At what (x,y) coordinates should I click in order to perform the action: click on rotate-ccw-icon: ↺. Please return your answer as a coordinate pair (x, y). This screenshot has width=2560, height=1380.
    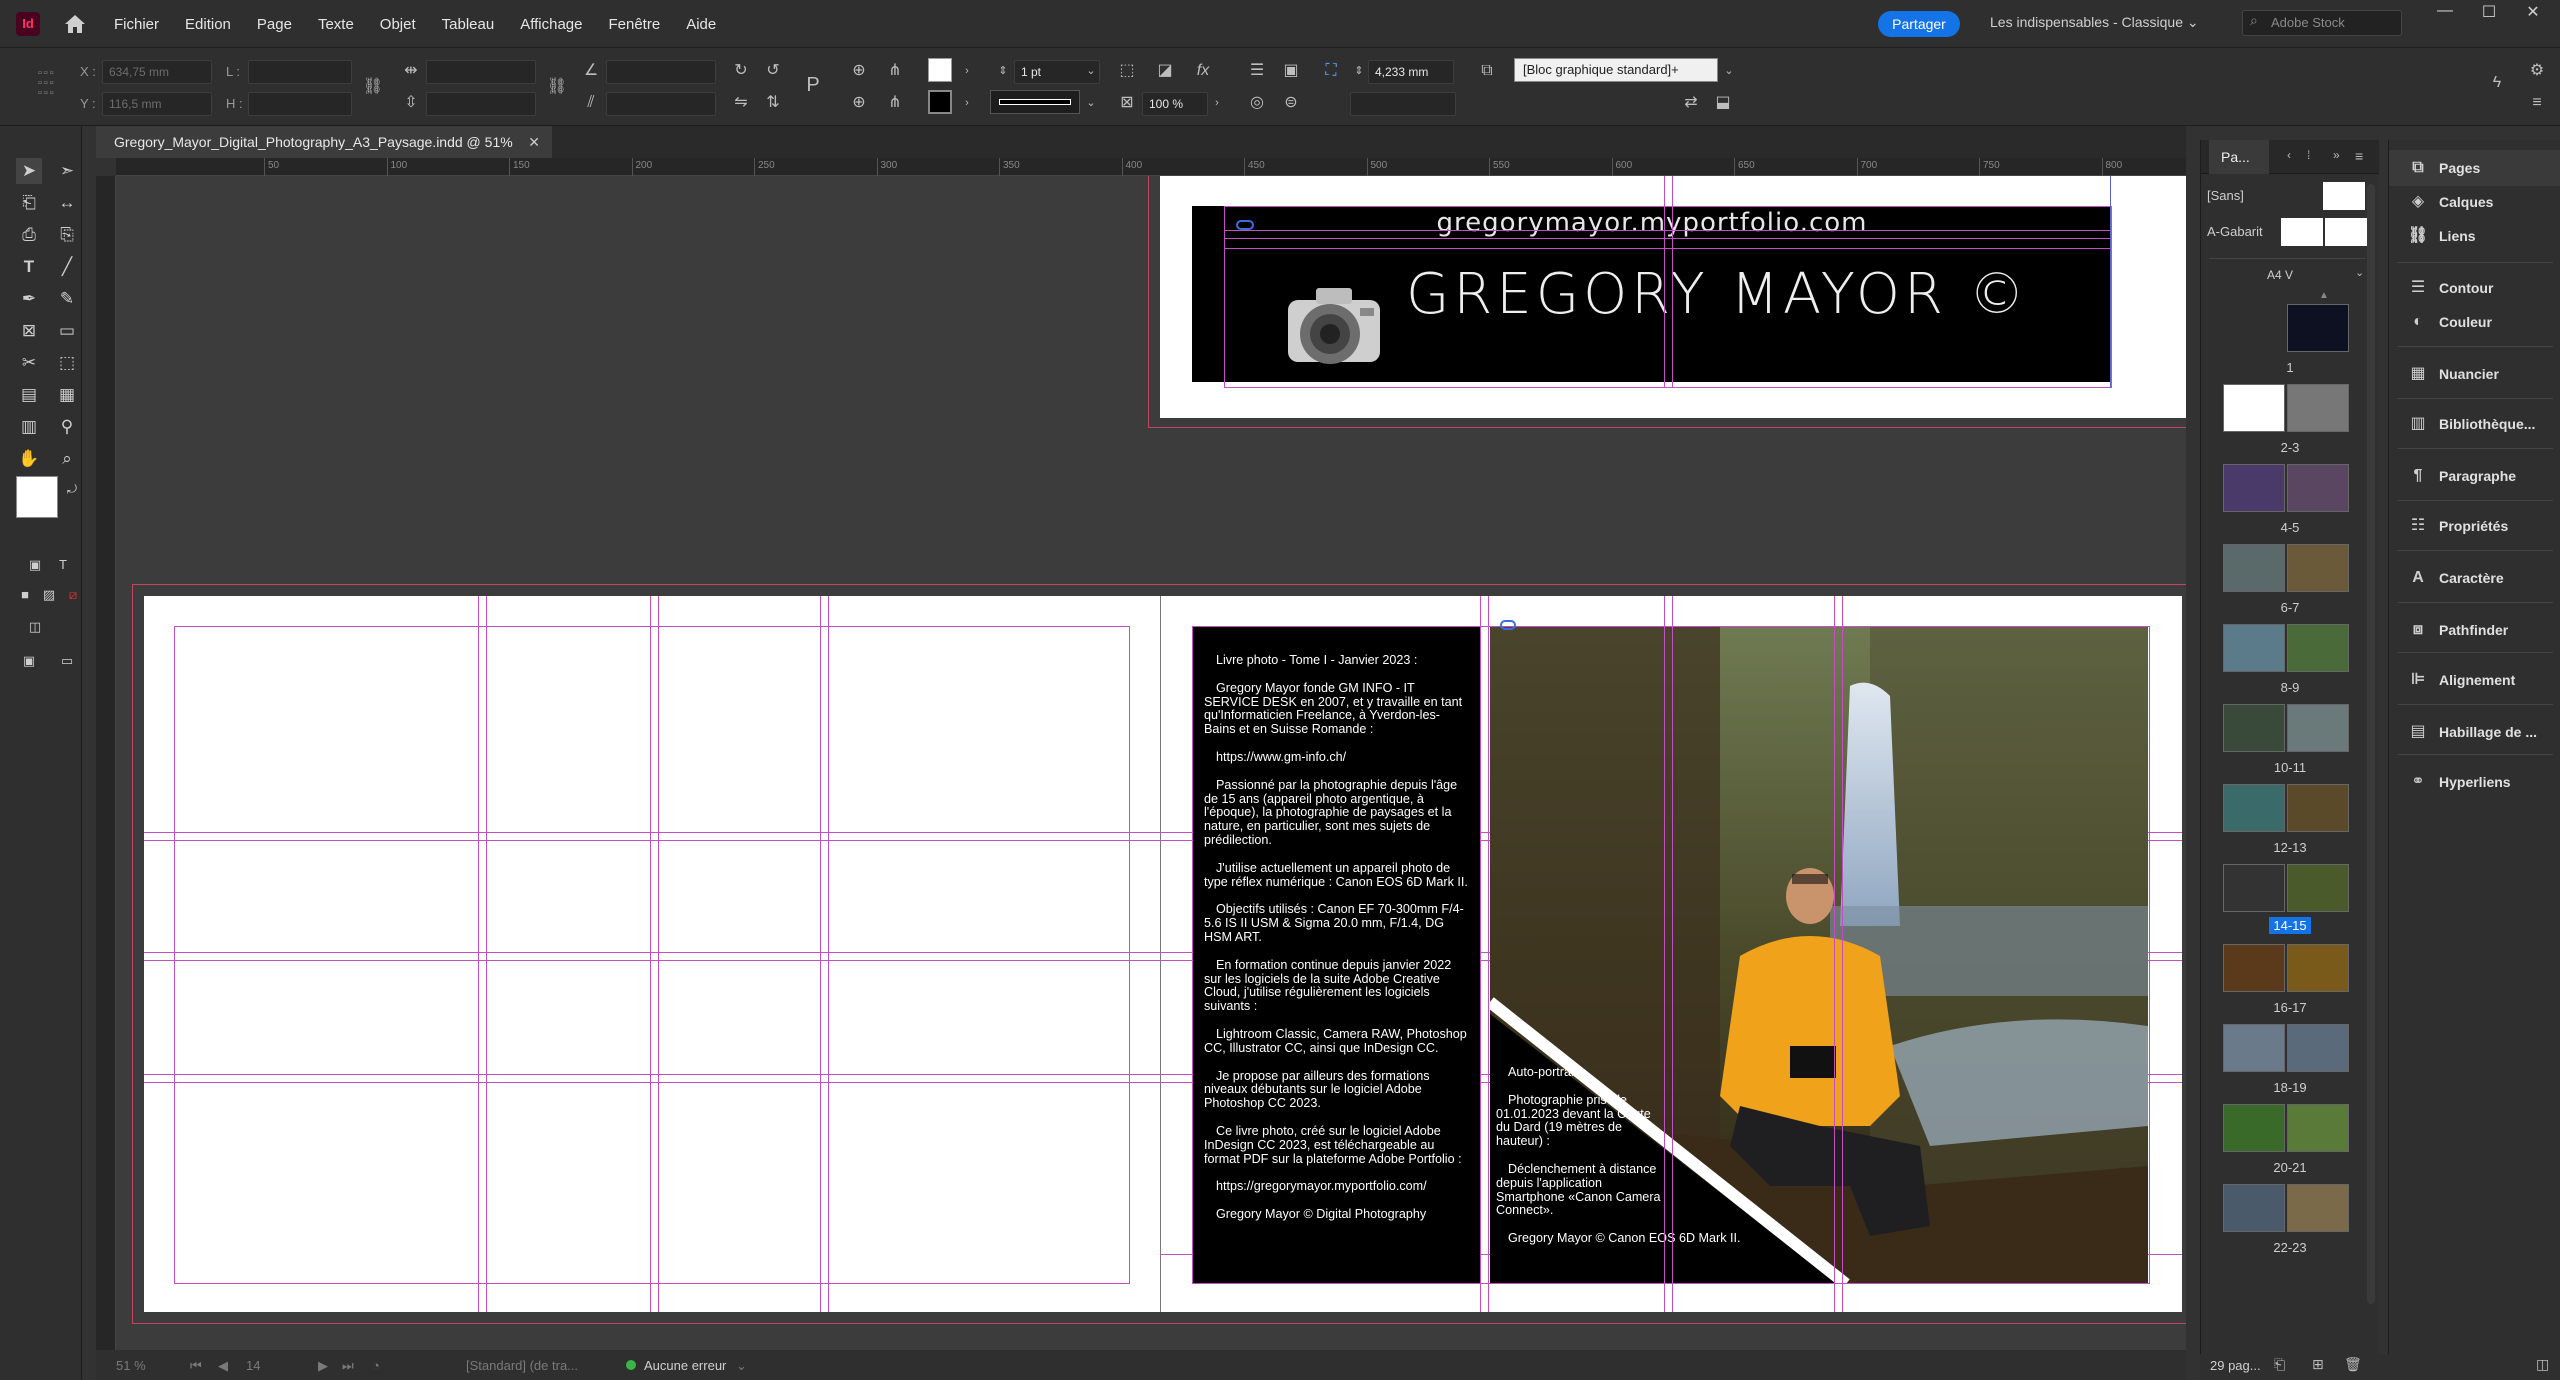
    Looking at the image, I should click on (773, 71).